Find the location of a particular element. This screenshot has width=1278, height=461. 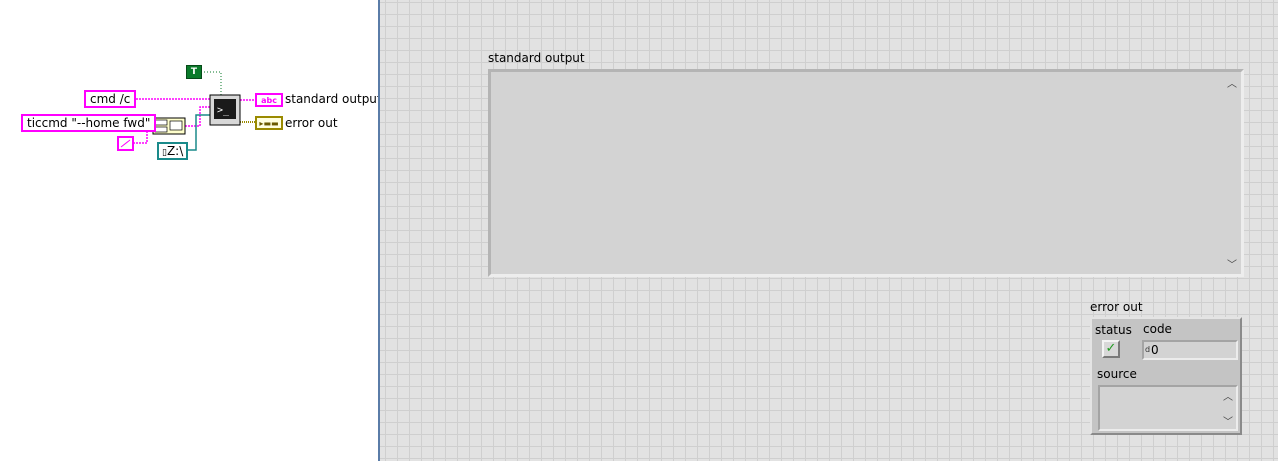

path-wire is located at coordinates (197, 132).